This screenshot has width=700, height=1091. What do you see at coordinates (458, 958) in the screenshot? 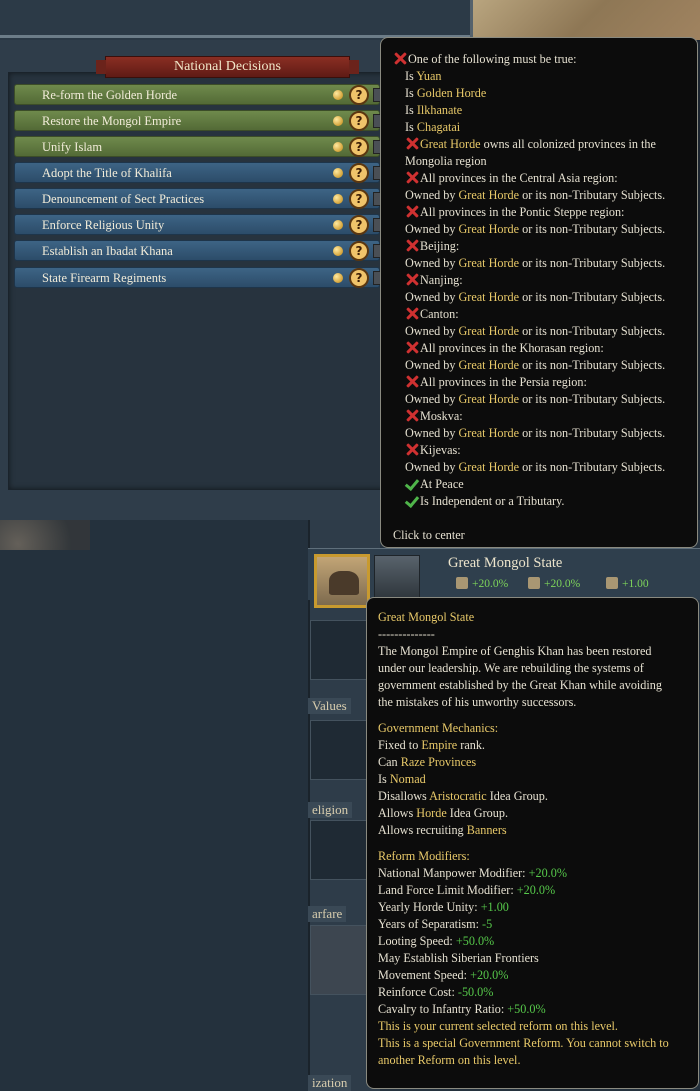
I see `modifier-row: May Establish Siberian Frontiers` at bounding box center [458, 958].